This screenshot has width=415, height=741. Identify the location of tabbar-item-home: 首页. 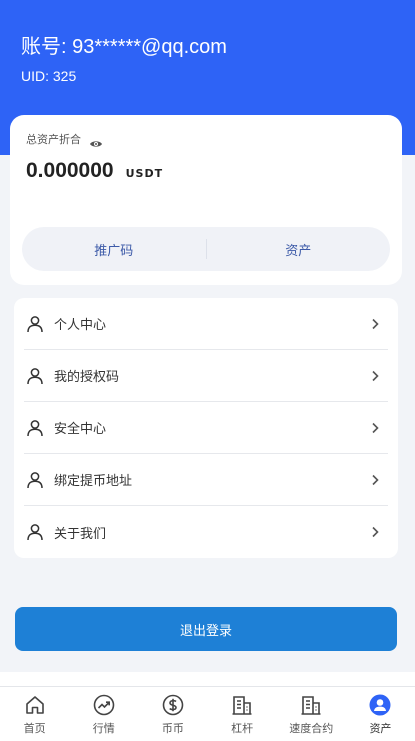
(34, 714).